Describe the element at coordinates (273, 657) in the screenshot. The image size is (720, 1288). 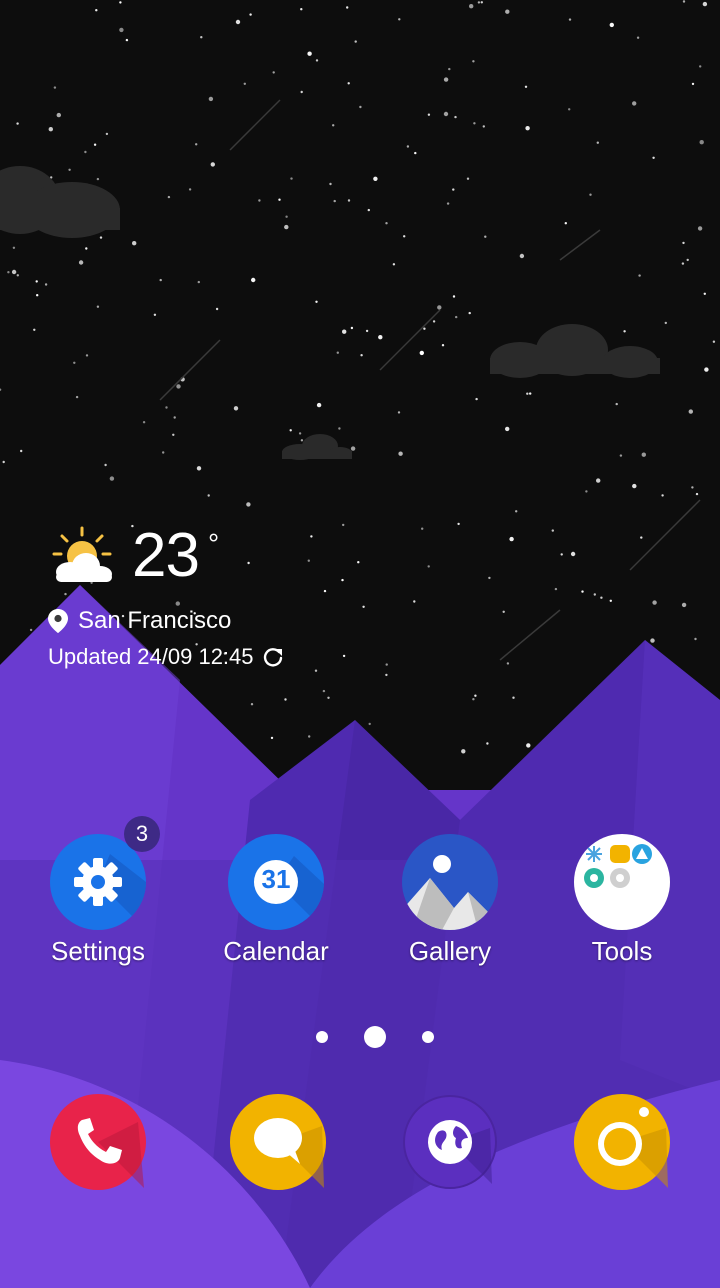
I see `refresh-icon` at that location.